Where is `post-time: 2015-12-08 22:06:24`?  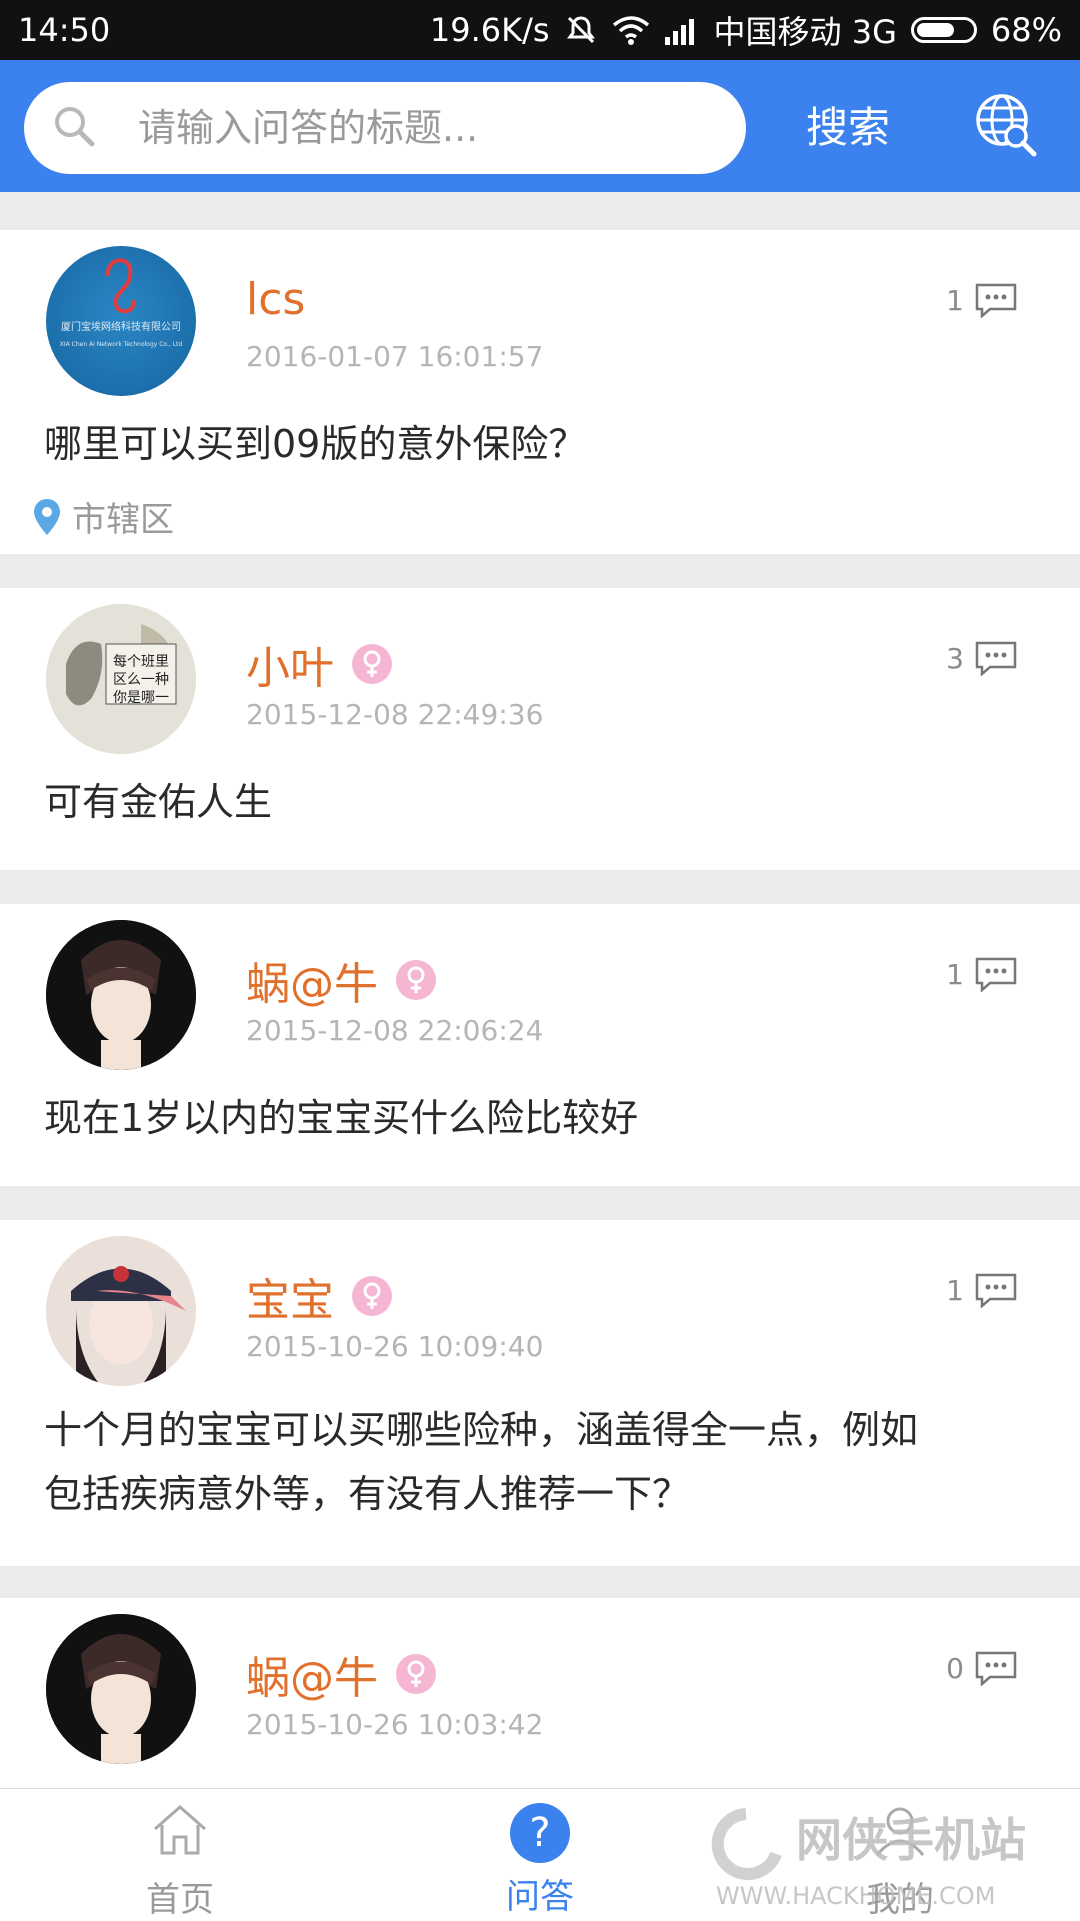 post-time: 2015-12-08 22:06:24 is located at coordinates (395, 1030).